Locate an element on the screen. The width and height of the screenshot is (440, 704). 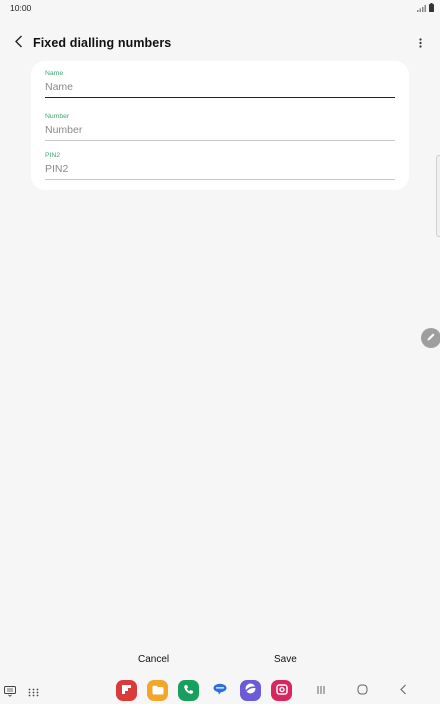
status-icons is located at coordinates (425, 8).